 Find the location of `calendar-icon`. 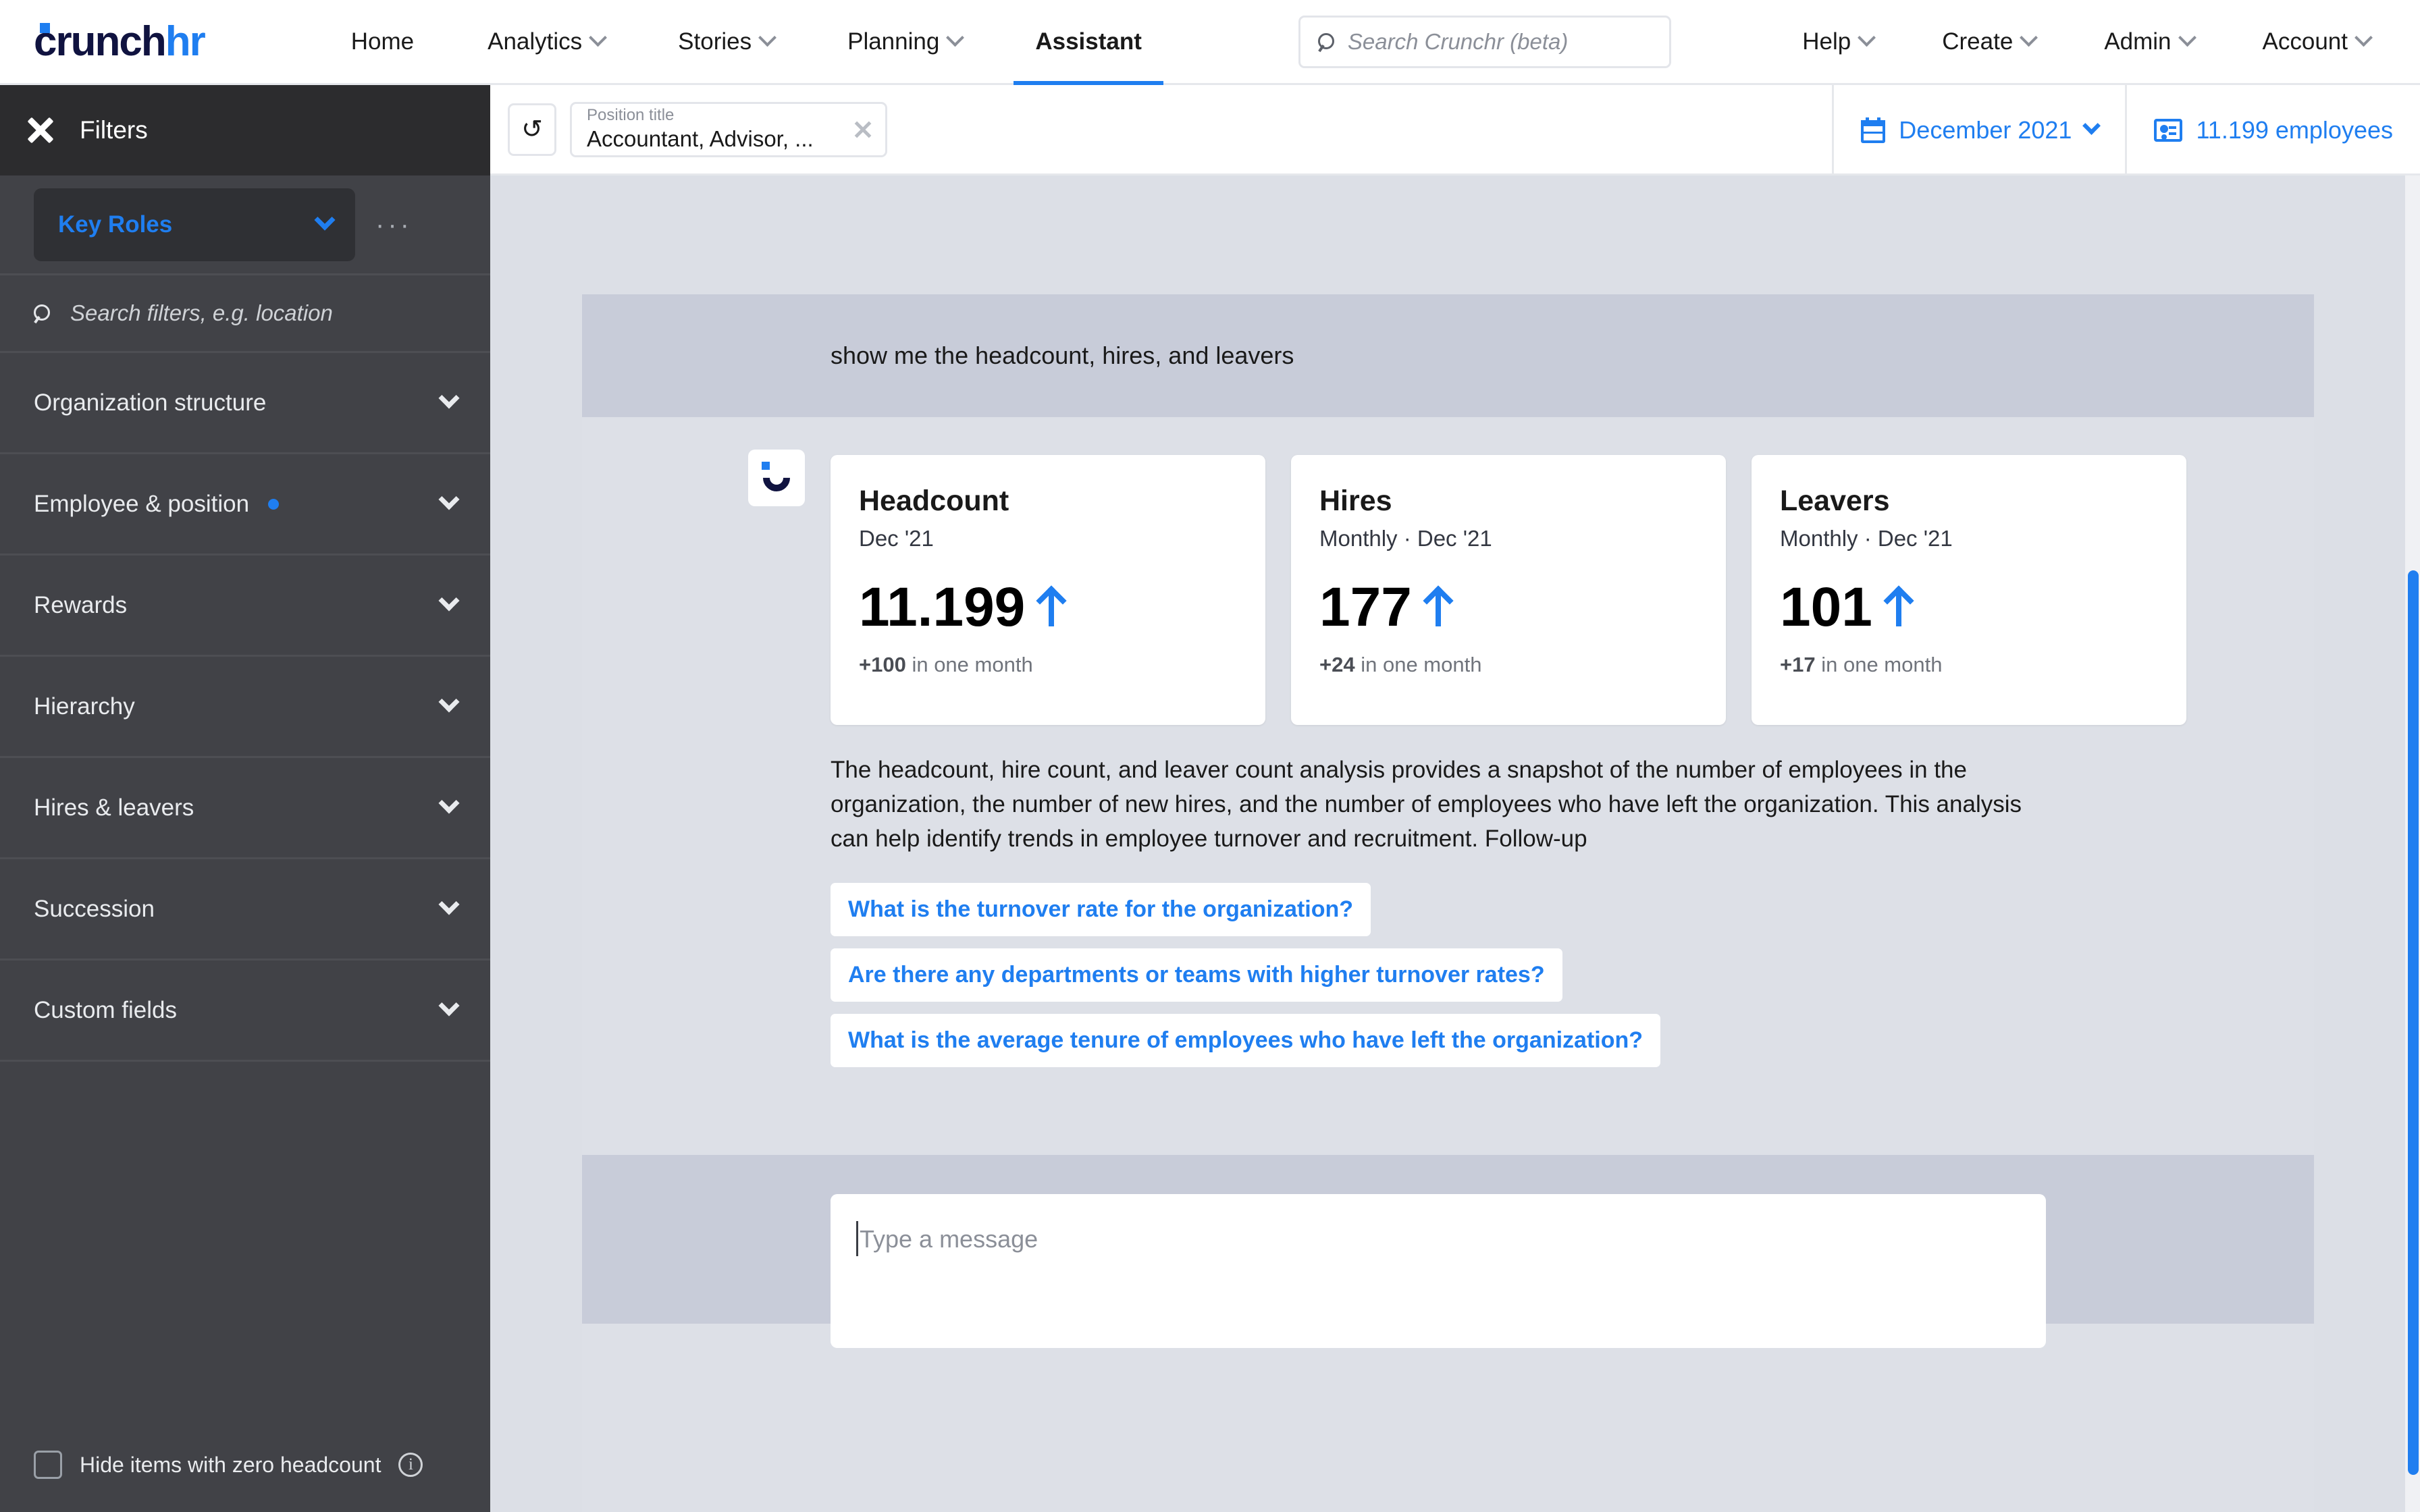

calendar-icon is located at coordinates (1873, 130).